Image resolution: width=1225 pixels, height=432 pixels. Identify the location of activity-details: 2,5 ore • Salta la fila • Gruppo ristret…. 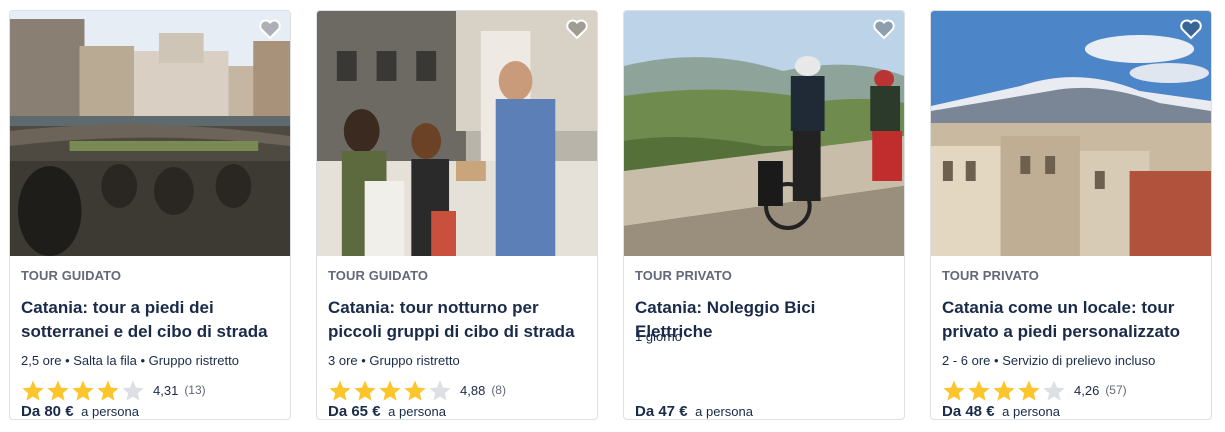
(130, 360).